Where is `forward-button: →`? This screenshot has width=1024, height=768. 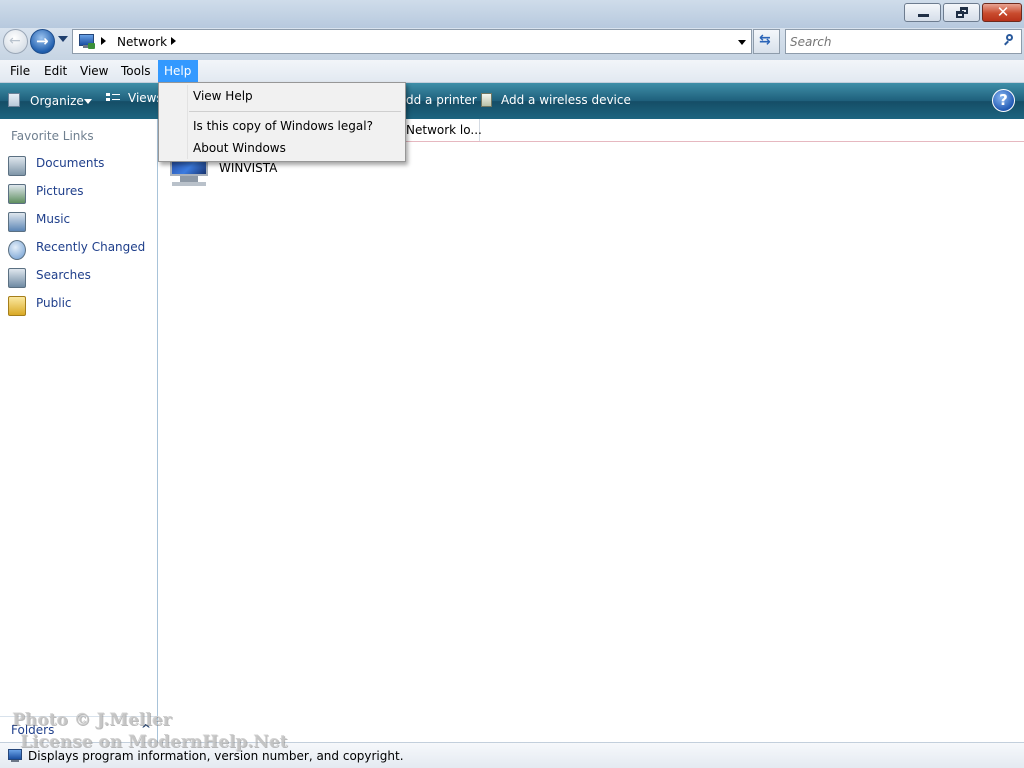
forward-button: → is located at coordinates (42, 41).